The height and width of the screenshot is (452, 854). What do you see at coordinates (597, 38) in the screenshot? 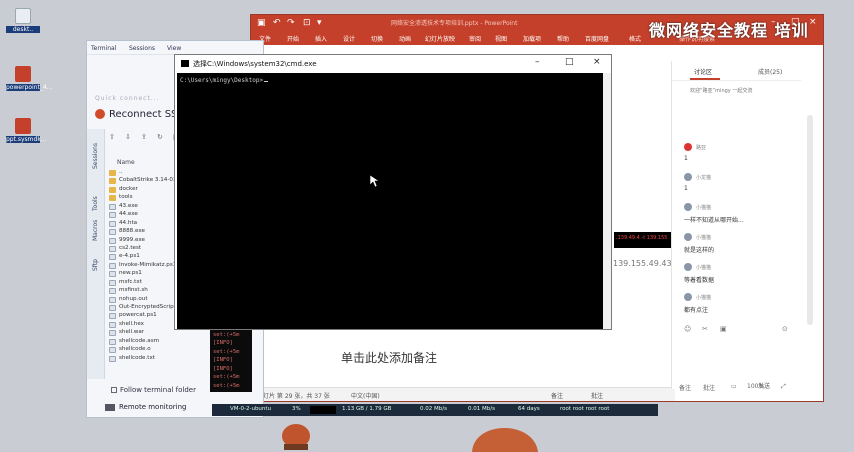
I see `tab-baidu: 百度网盘` at bounding box center [597, 38].